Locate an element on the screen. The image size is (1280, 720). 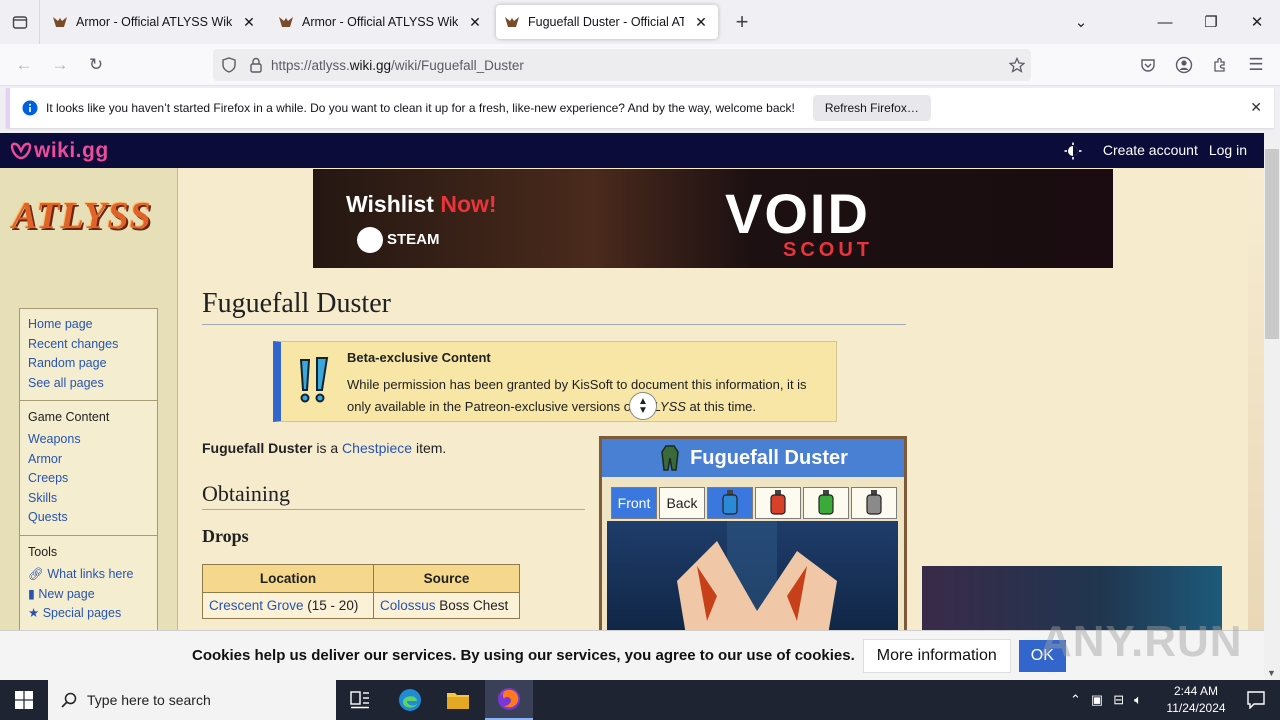
tab-front: Front is located at coordinates (634, 503).